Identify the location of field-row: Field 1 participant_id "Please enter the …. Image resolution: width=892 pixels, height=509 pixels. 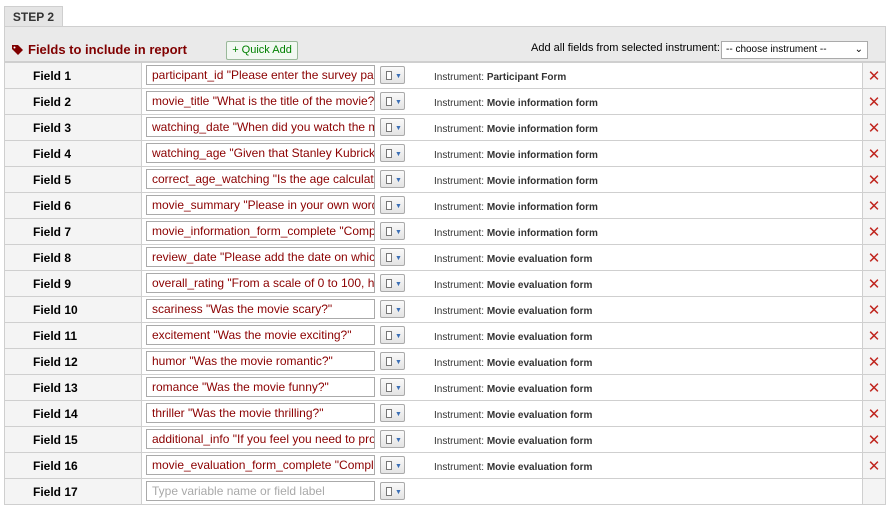
(445, 75).